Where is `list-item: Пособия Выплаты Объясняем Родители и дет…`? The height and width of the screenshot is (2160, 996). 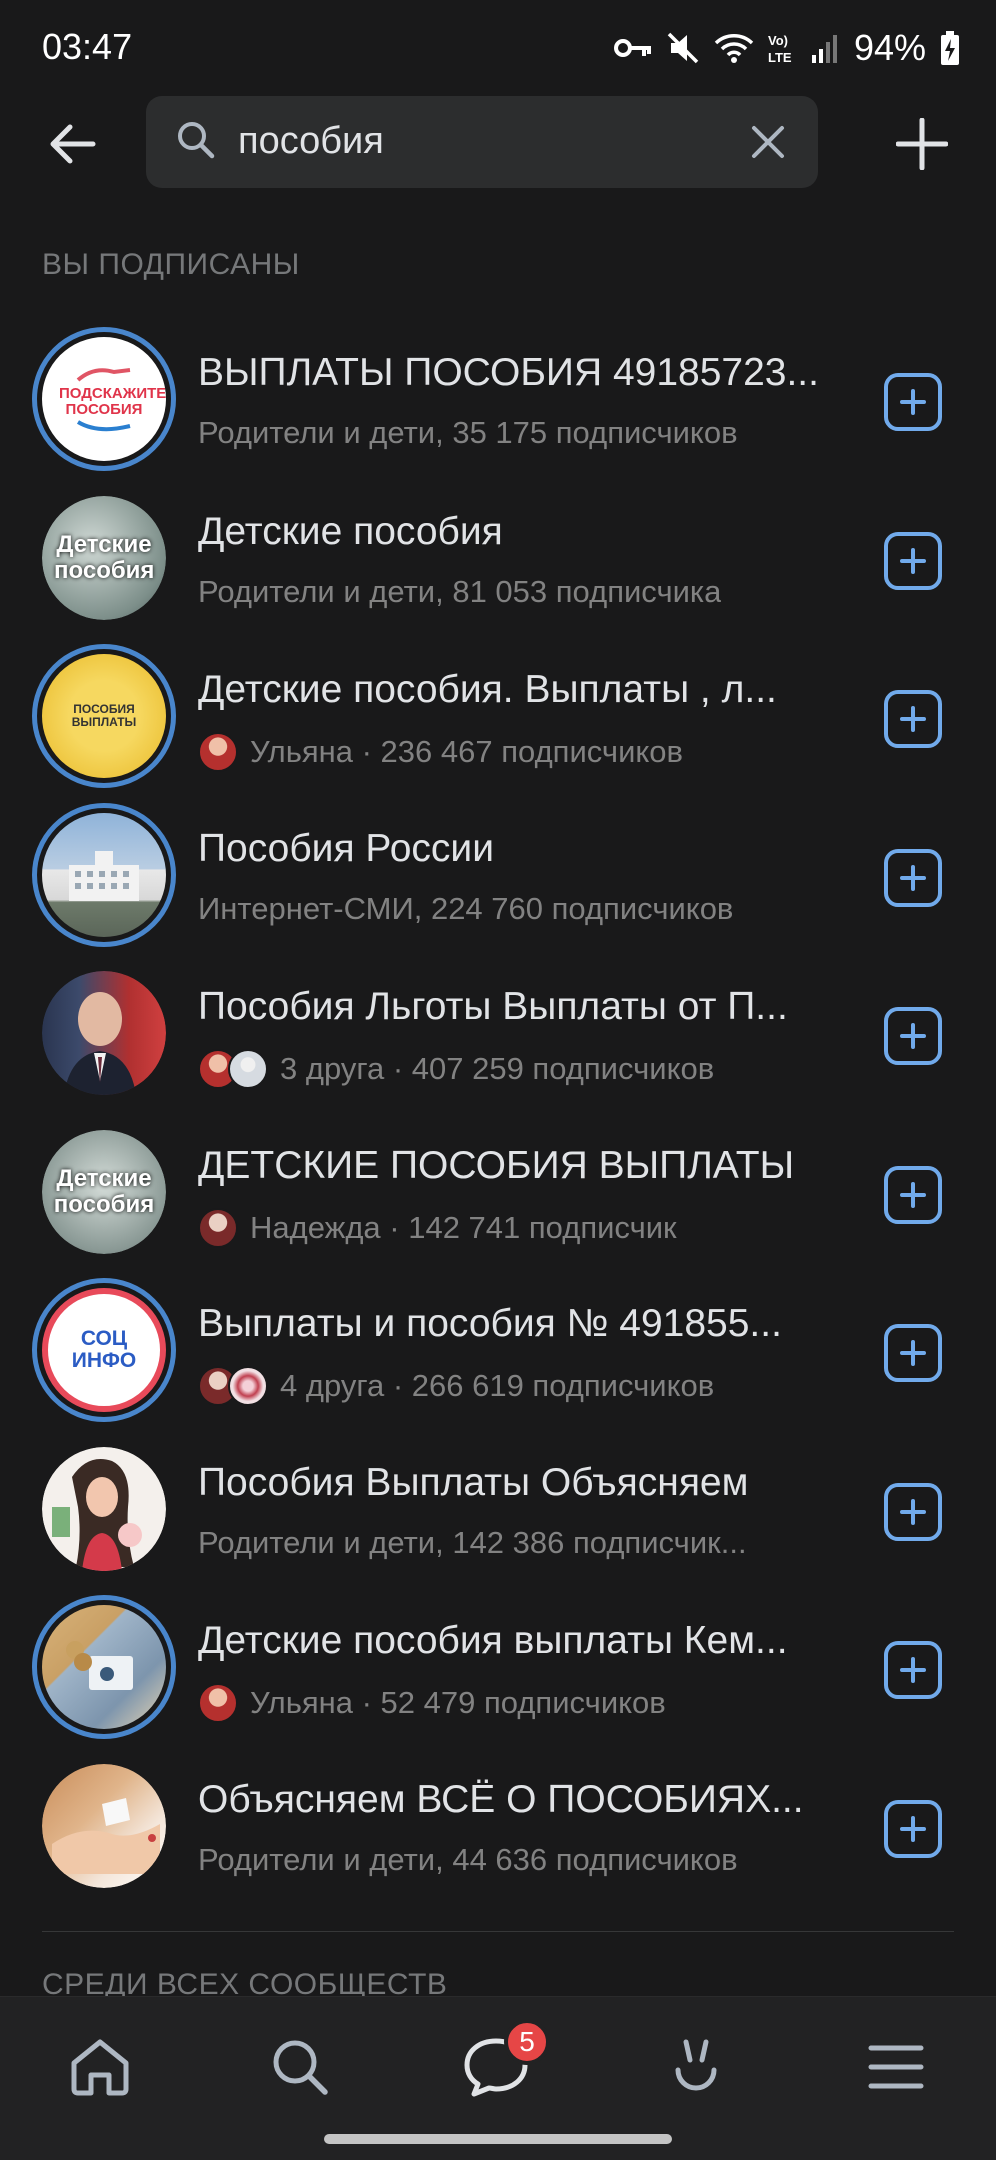
list-item: Пособия Выплаты Объясняем Родители и дет… is located at coordinates (498, 1514).